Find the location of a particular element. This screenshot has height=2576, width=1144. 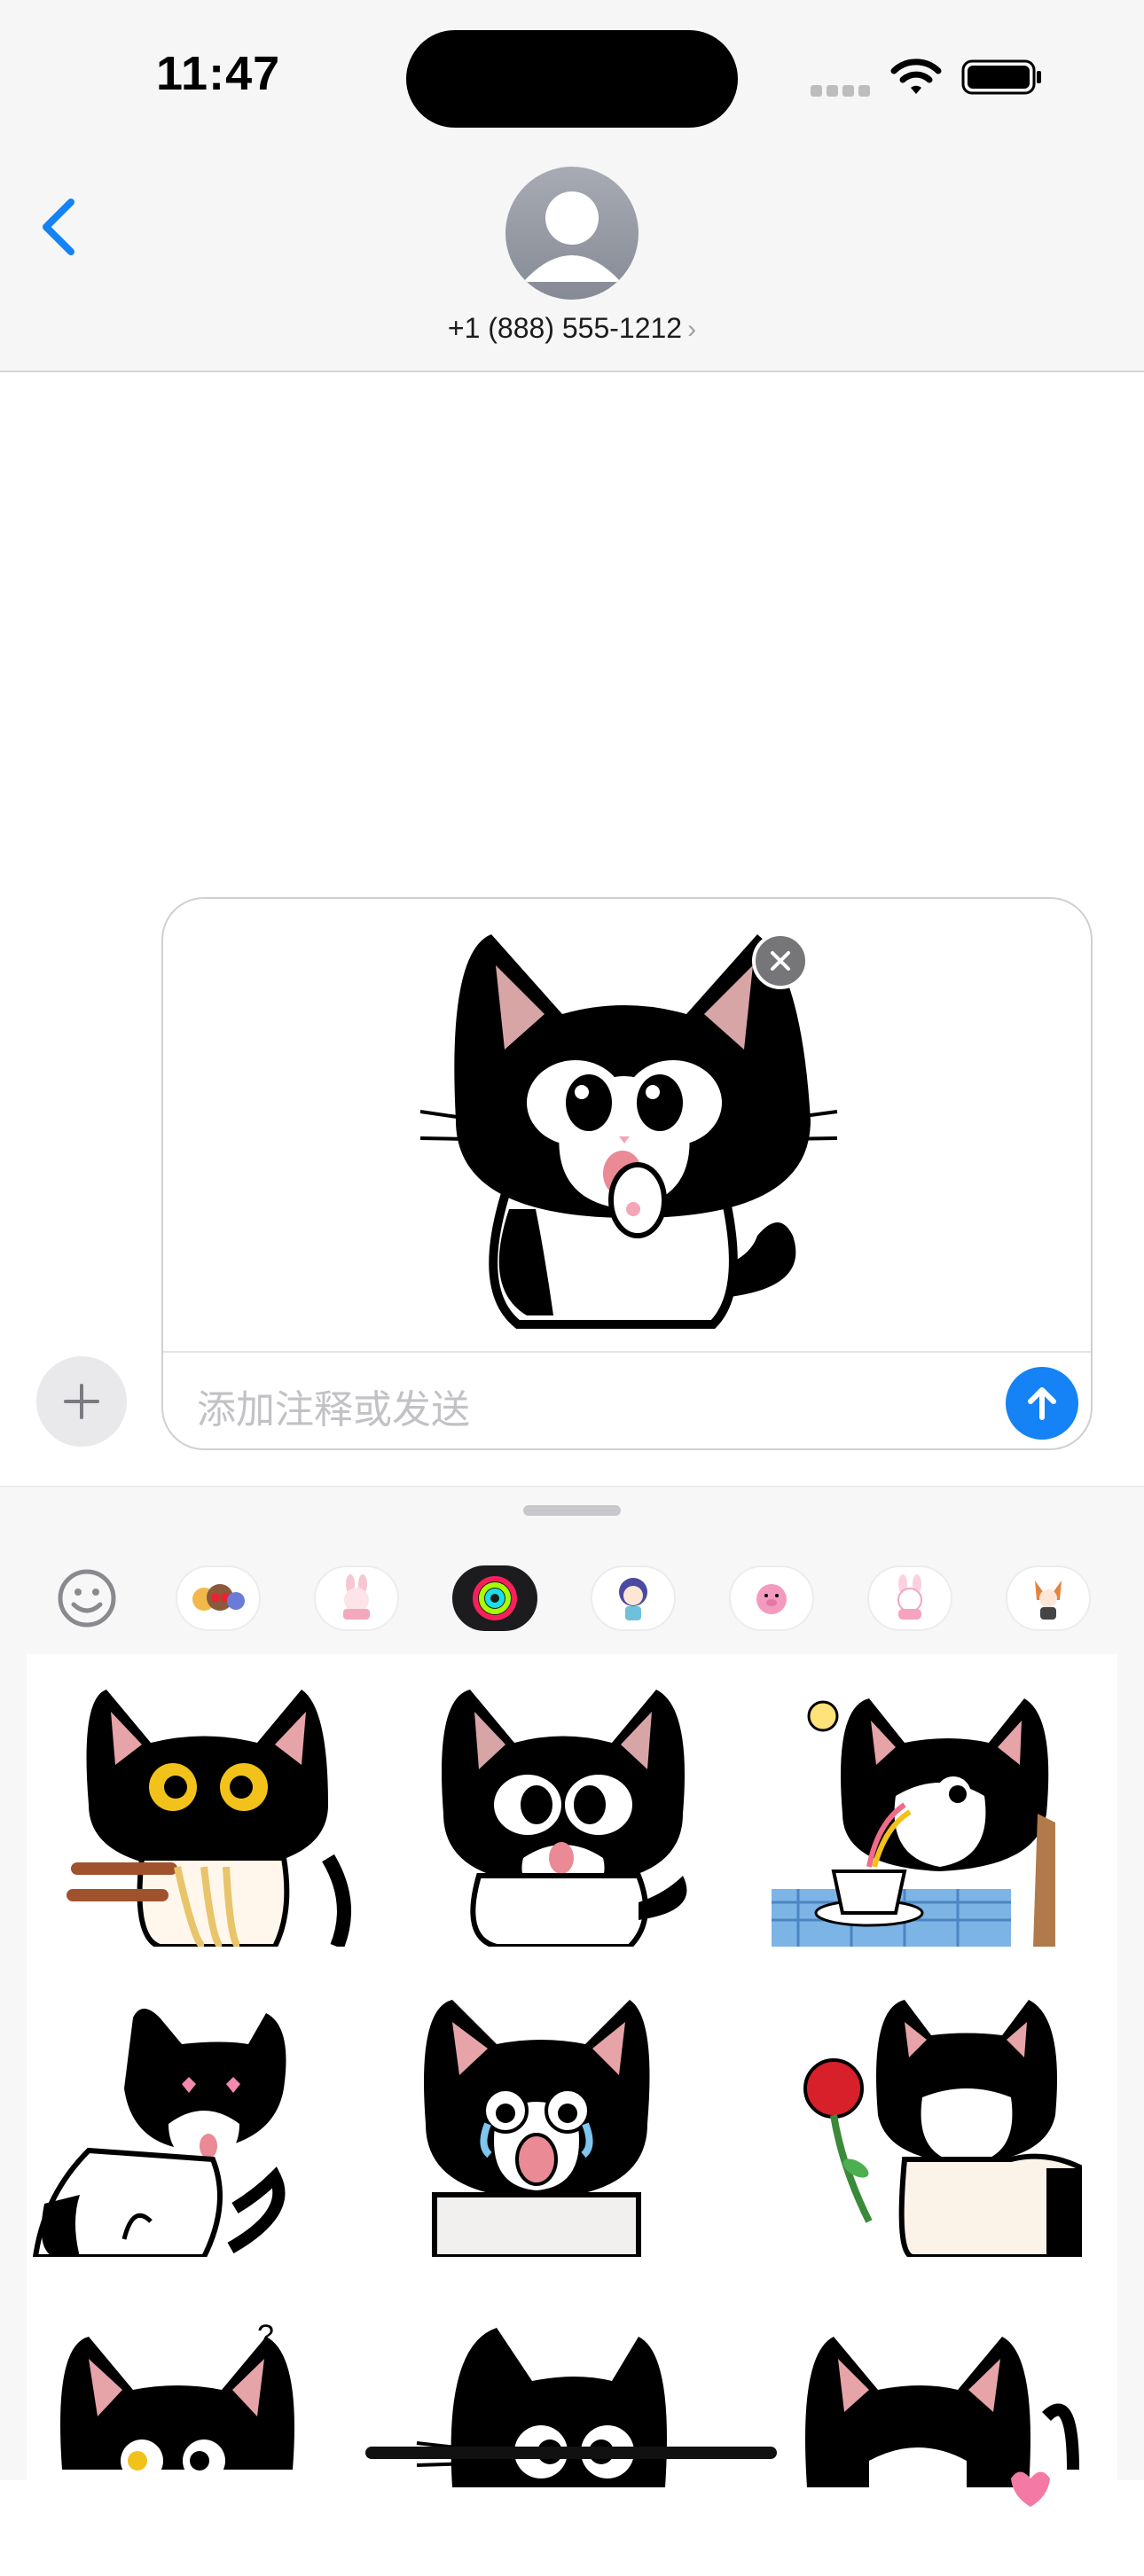

tab-anime-girl-pack is located at coordinates (634, 1598).